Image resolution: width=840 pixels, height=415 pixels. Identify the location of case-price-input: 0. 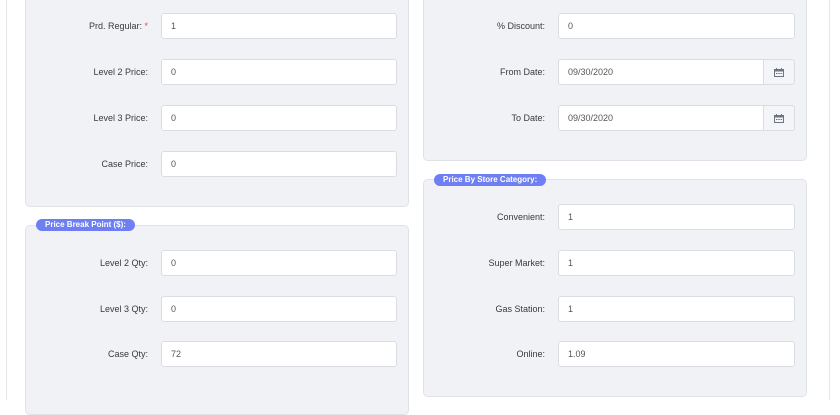
(279, 164).